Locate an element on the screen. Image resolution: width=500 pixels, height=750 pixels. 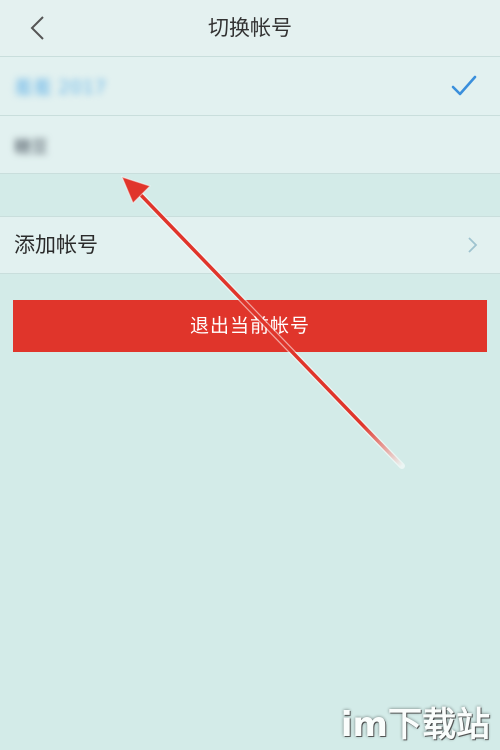
page-title: 切换帐号 is located at coordinates (250, 28).